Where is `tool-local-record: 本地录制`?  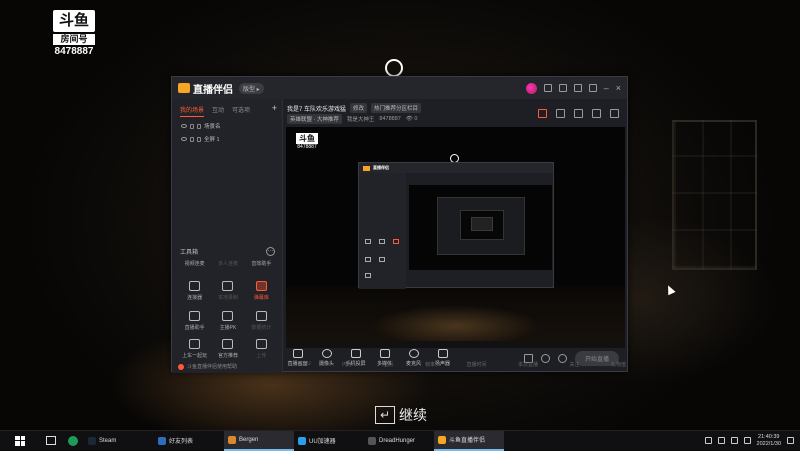
tool-local-record: 本地录制 is located at coordinates (227, 291).